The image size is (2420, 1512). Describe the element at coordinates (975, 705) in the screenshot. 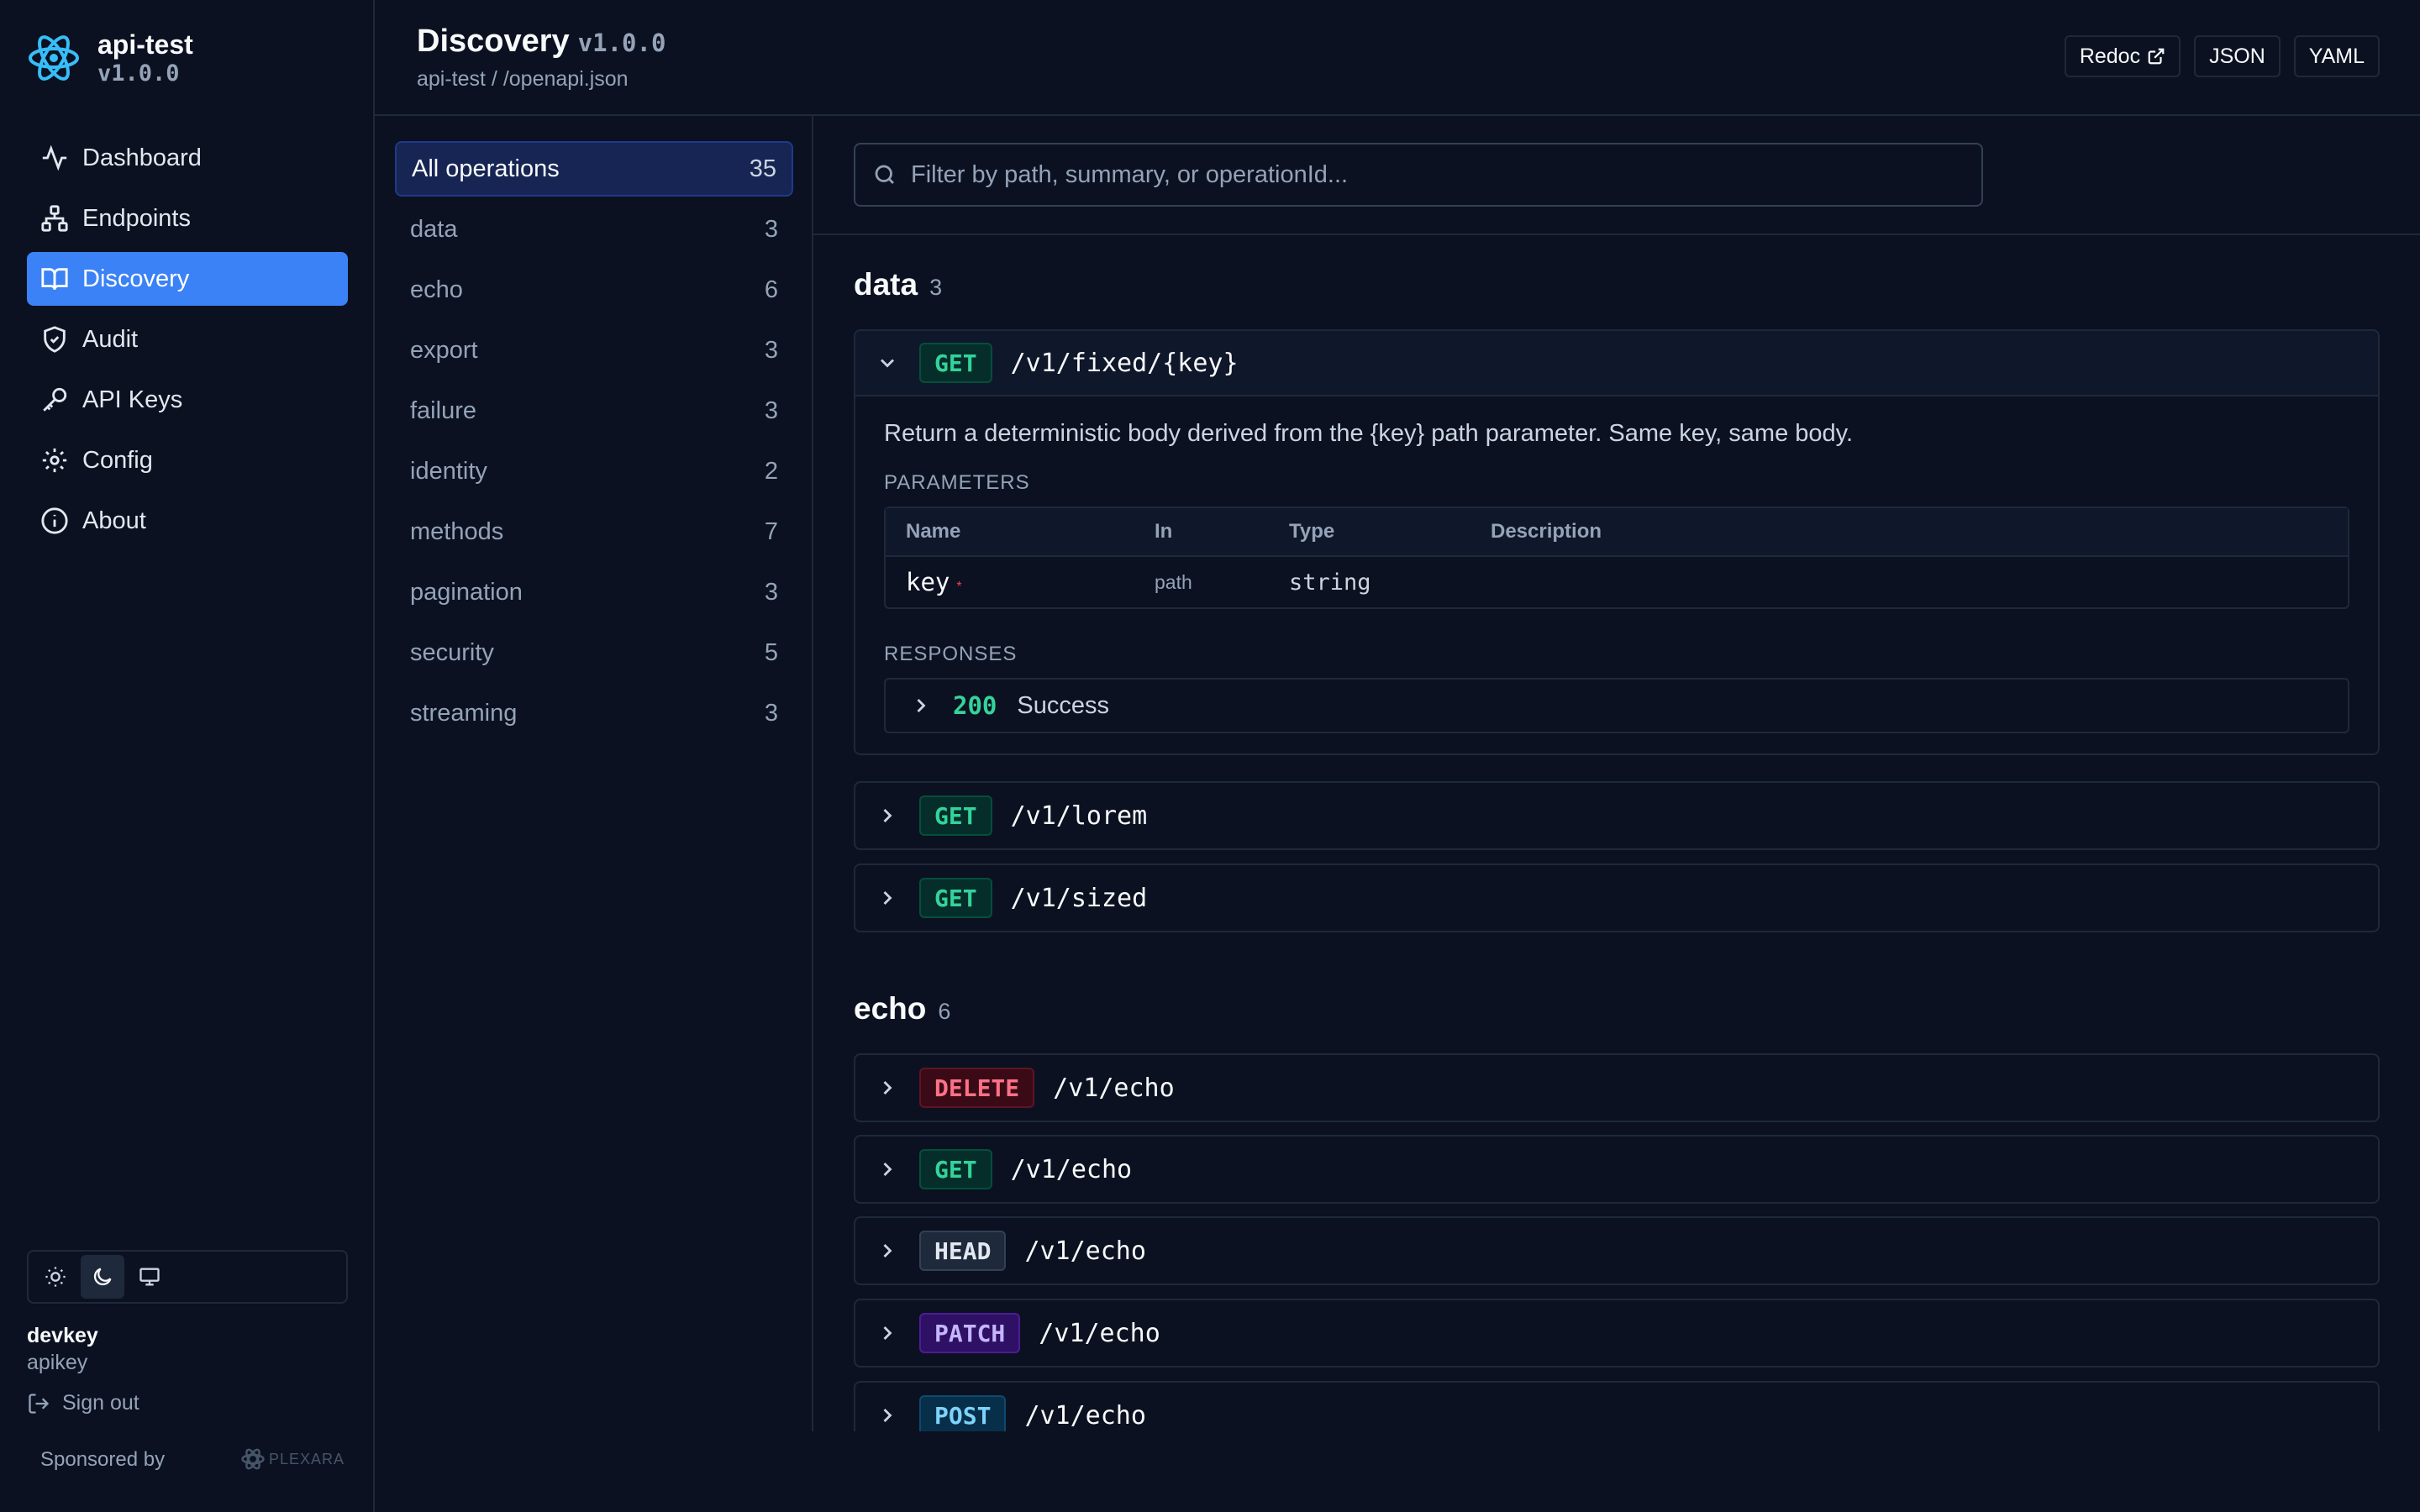

I see `response-code: 200` at that location.